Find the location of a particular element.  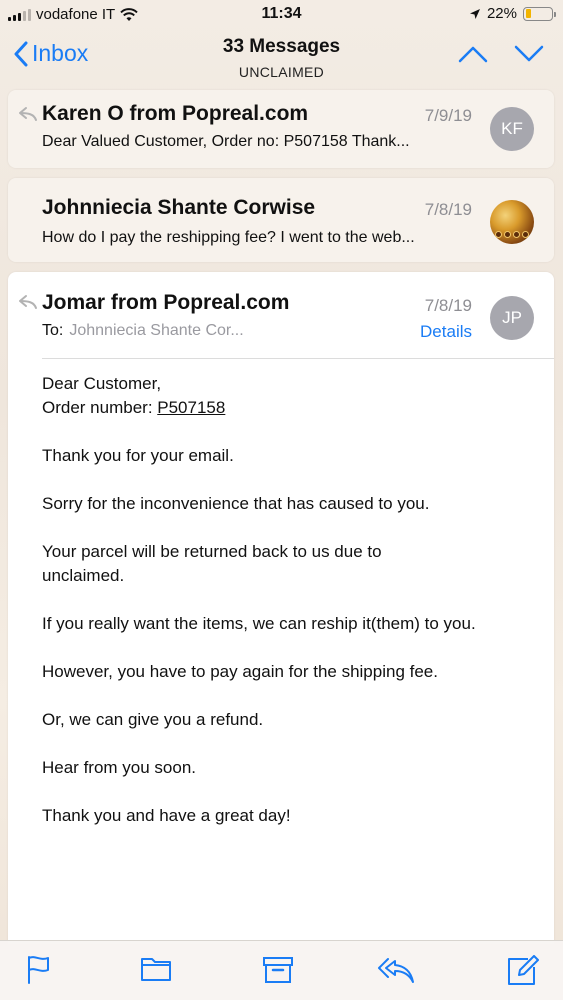

nav-bar: Inbox 33 Messages UNCLAIMED is located at coordinates (281, 60).